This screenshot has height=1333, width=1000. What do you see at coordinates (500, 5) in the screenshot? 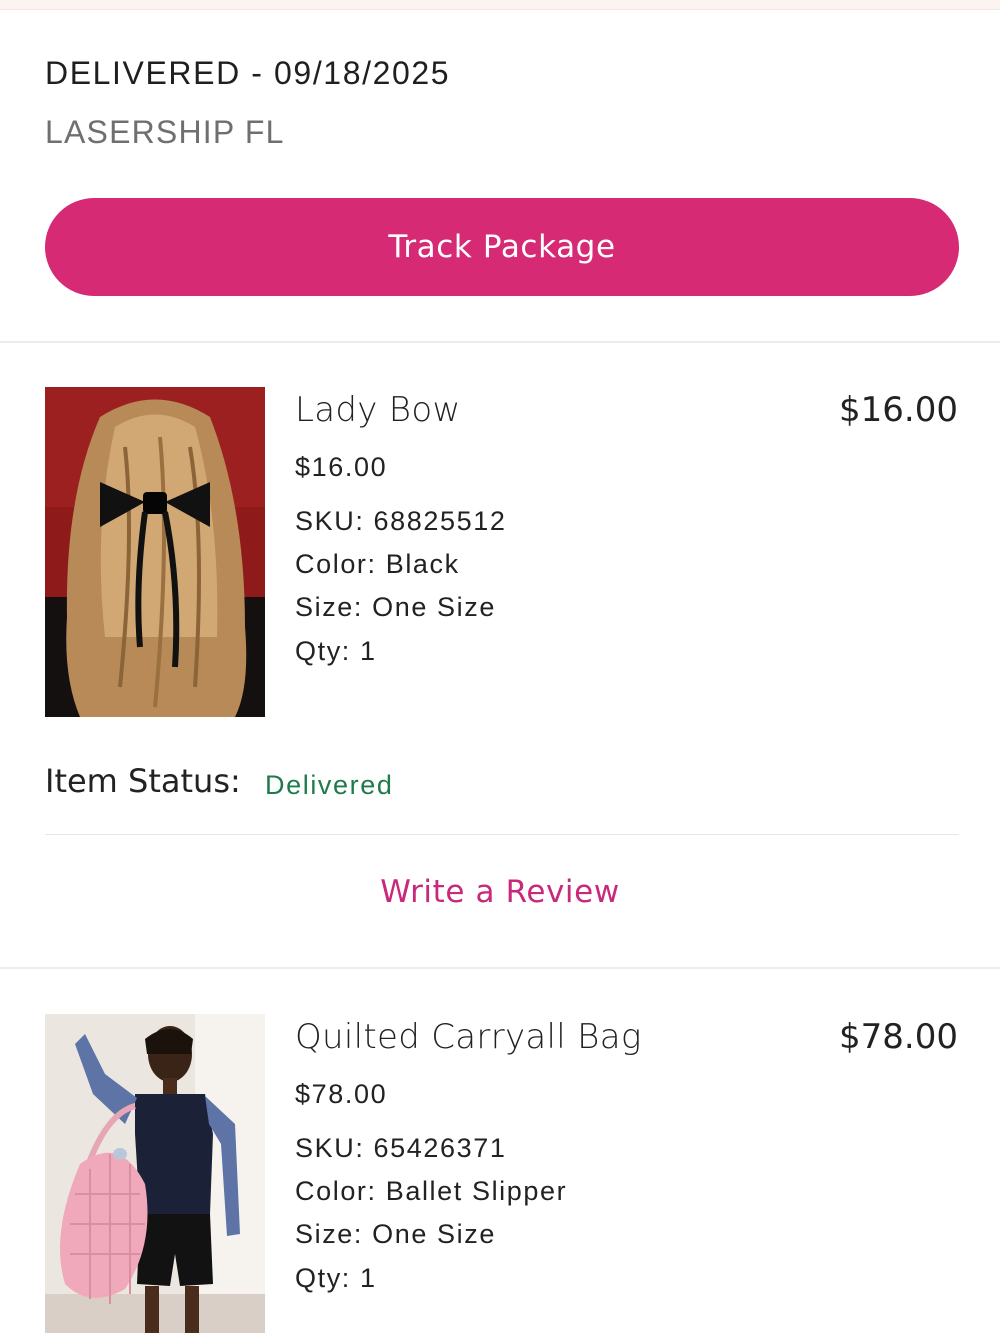
I see `top-edge` at bounding box center [500, 5].